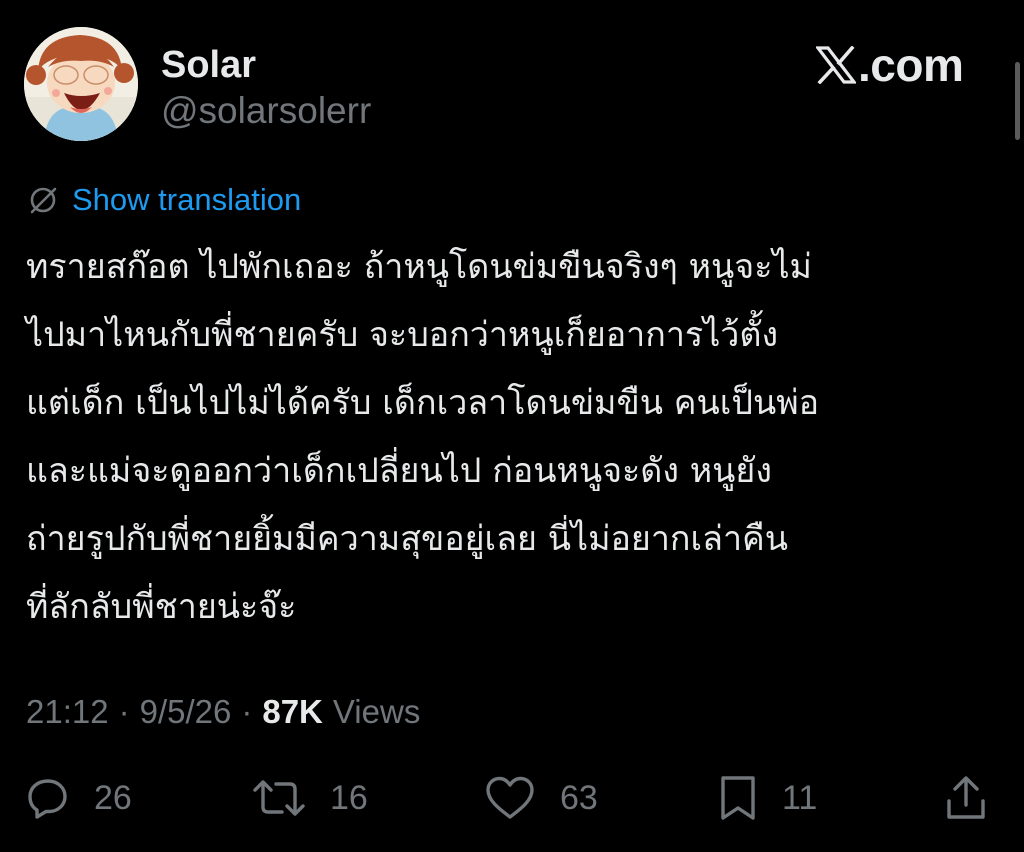 The image size is (1024, 852). I want to click on bookmark-icon, so click(738, 798).